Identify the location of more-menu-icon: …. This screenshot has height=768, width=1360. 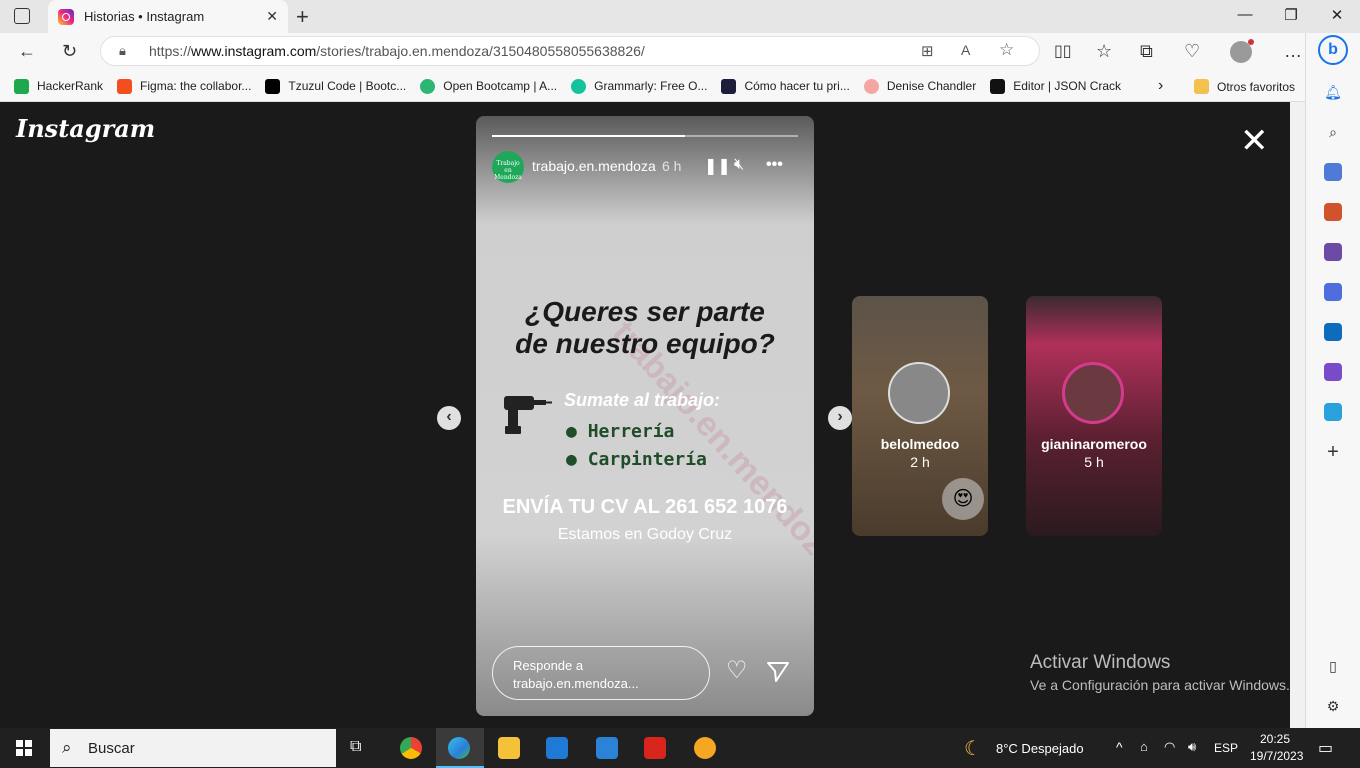
(1293, 51).